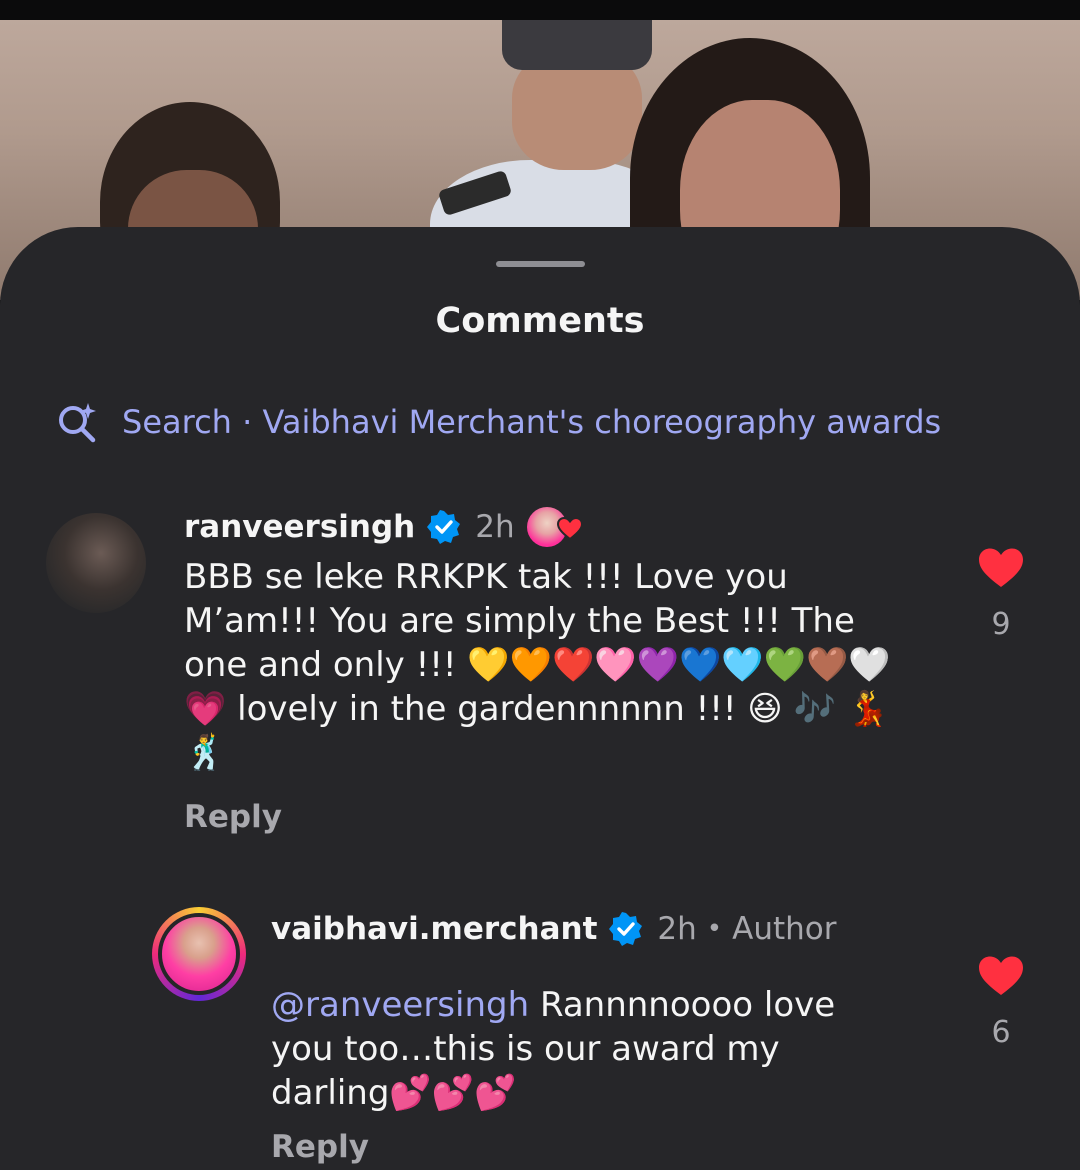 This screenshot has height=1170, width=1080. What do you see at coordinates (299, 527) in the screenshot?
I see `comment-username: ranveersingh` at bounding box center [299, 527].